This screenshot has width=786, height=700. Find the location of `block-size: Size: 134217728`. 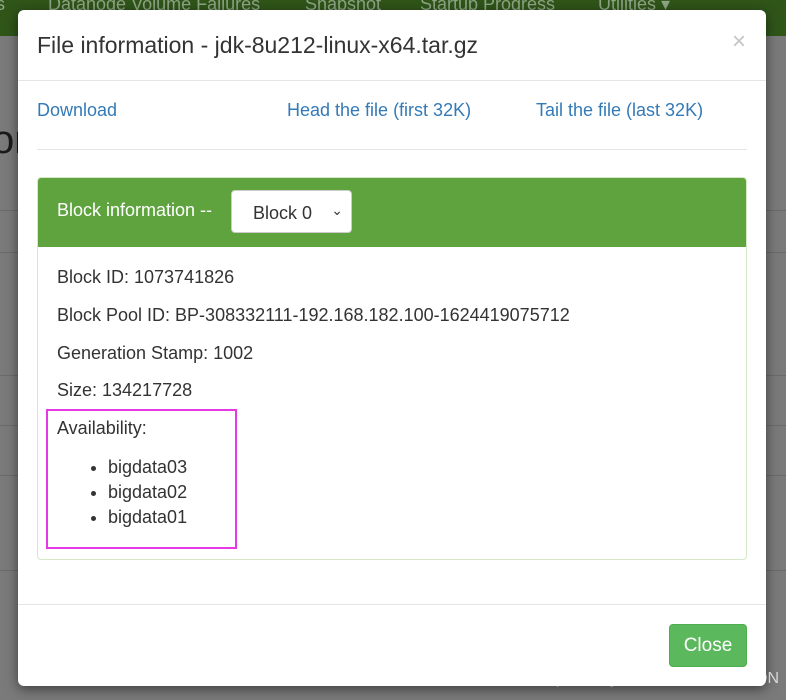

block-size: Size: 134217728 is located at coordinates (125, 390).